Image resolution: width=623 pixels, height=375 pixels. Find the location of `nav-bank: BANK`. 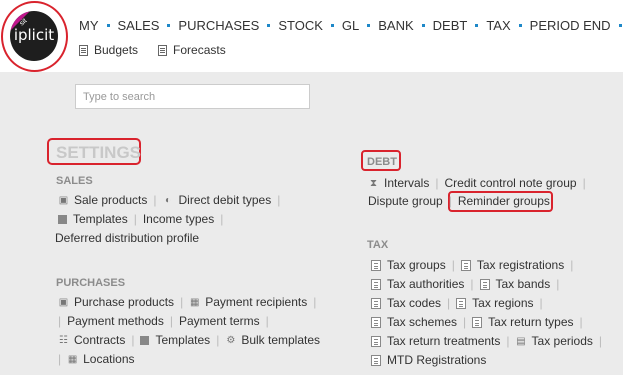

nav-bank: BANK is located at coordinates (395, 25).